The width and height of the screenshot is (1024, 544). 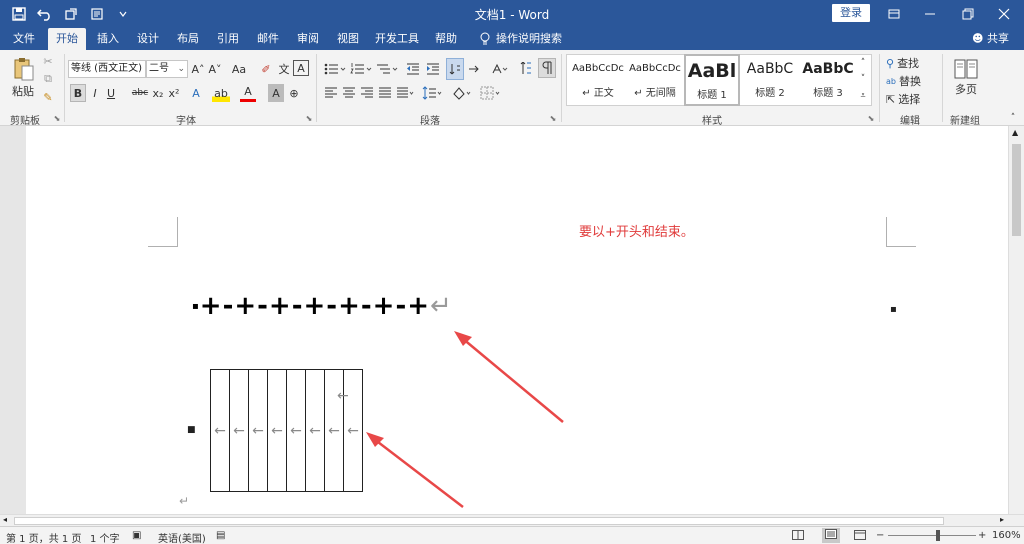 I want to click on print-layout-icon, so click(x=831, y=535).